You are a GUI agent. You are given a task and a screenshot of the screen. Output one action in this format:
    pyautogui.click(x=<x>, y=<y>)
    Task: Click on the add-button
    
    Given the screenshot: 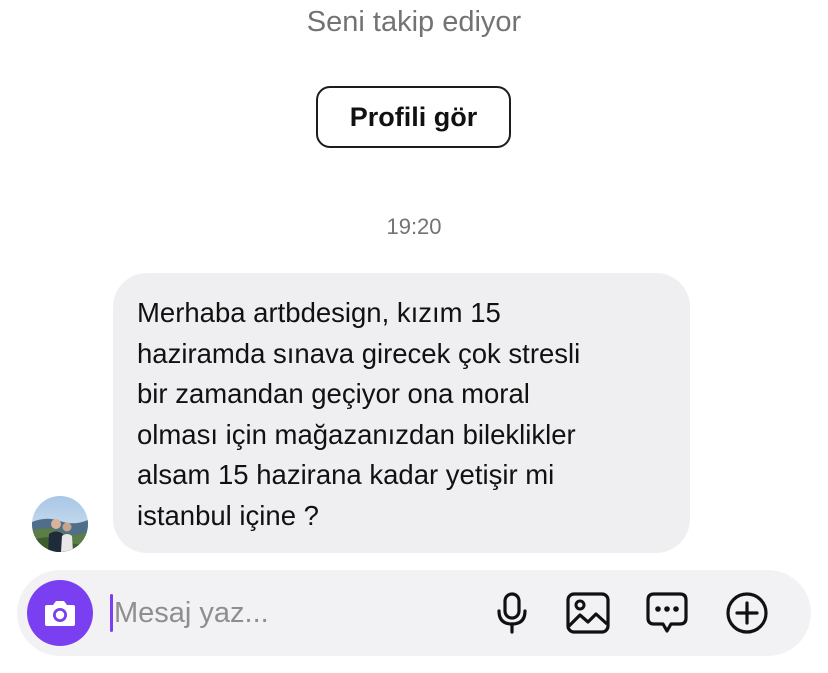 What is the action you would take?
    pyautogui.click(x=747, y=613)
    